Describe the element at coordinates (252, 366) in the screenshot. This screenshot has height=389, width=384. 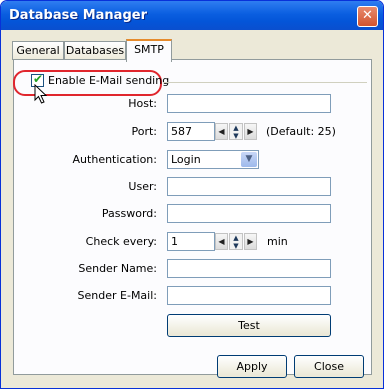
I see `apply-button: Apply` at that location.